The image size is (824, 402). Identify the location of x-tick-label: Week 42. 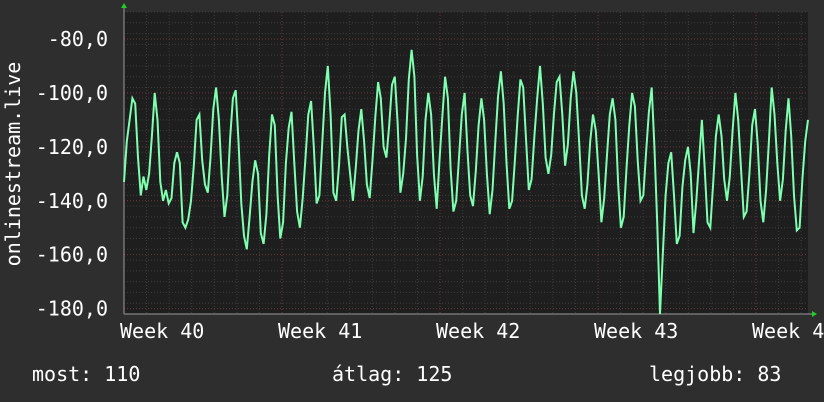
(478, 331).